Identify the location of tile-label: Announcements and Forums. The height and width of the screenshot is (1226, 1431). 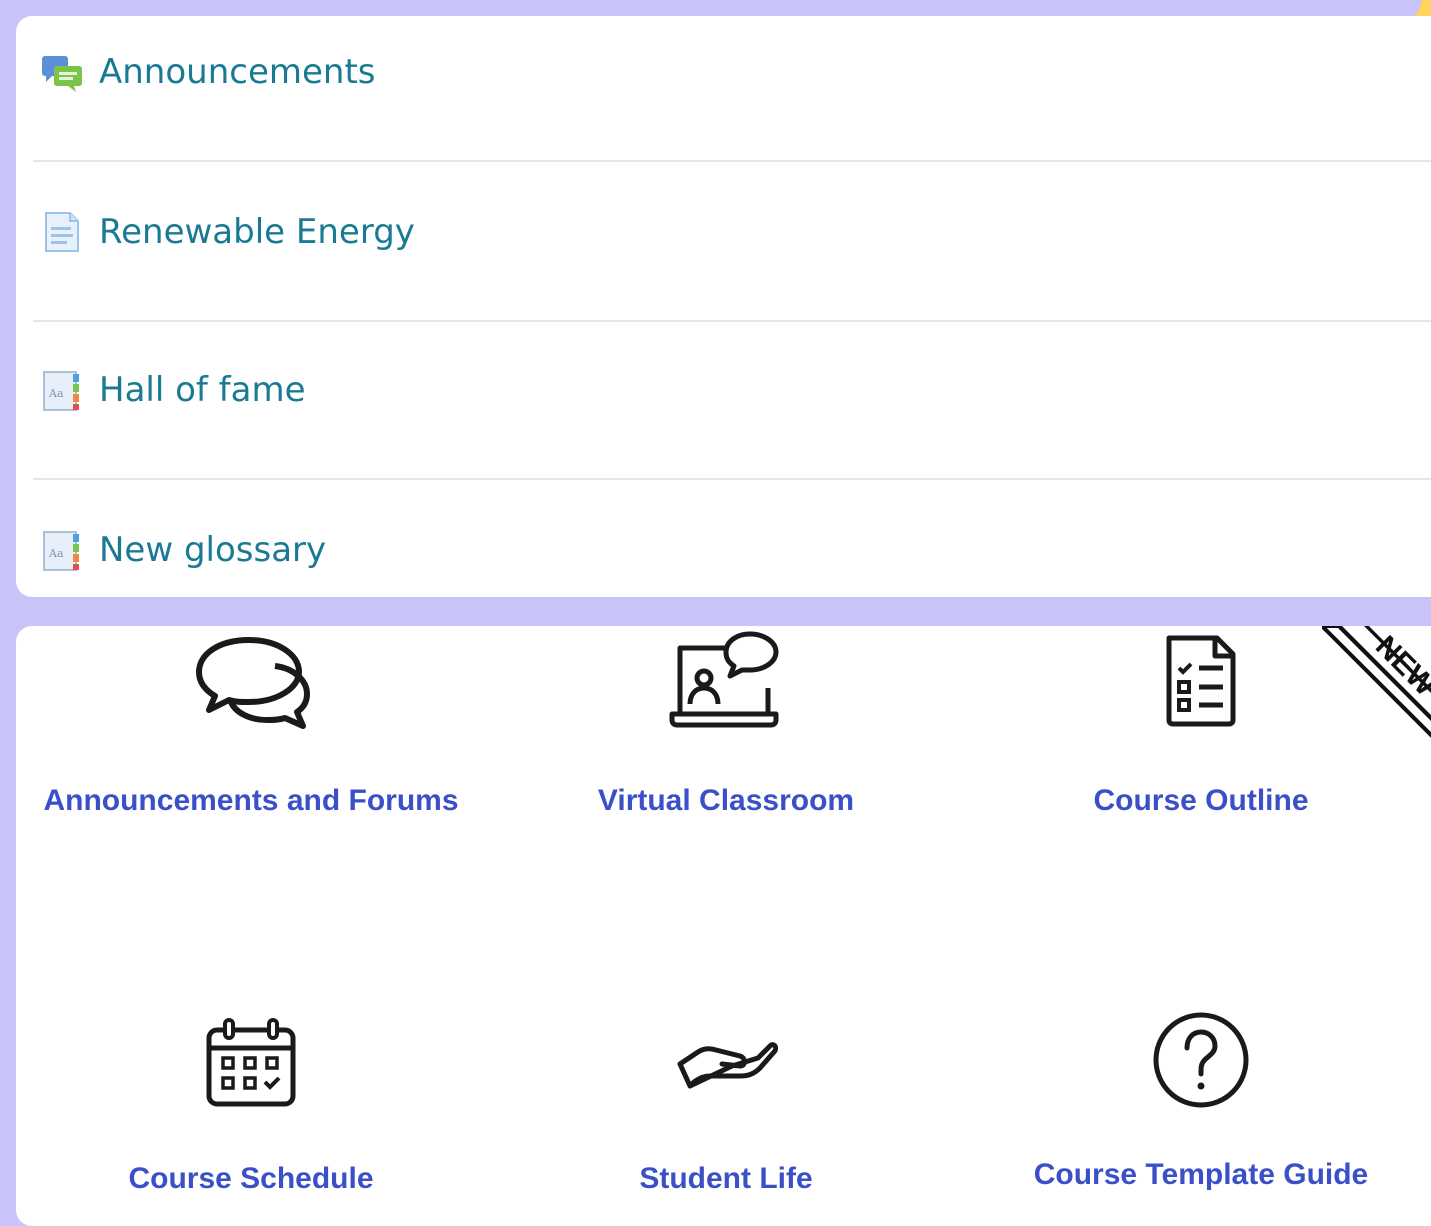
(251, 801).